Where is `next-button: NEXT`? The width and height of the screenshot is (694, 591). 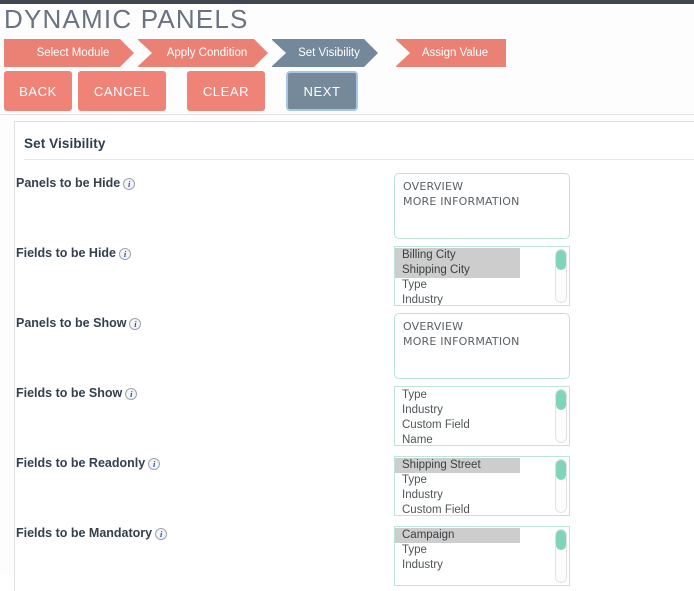 next-button: NEXT is located at coordinates (322, 91).